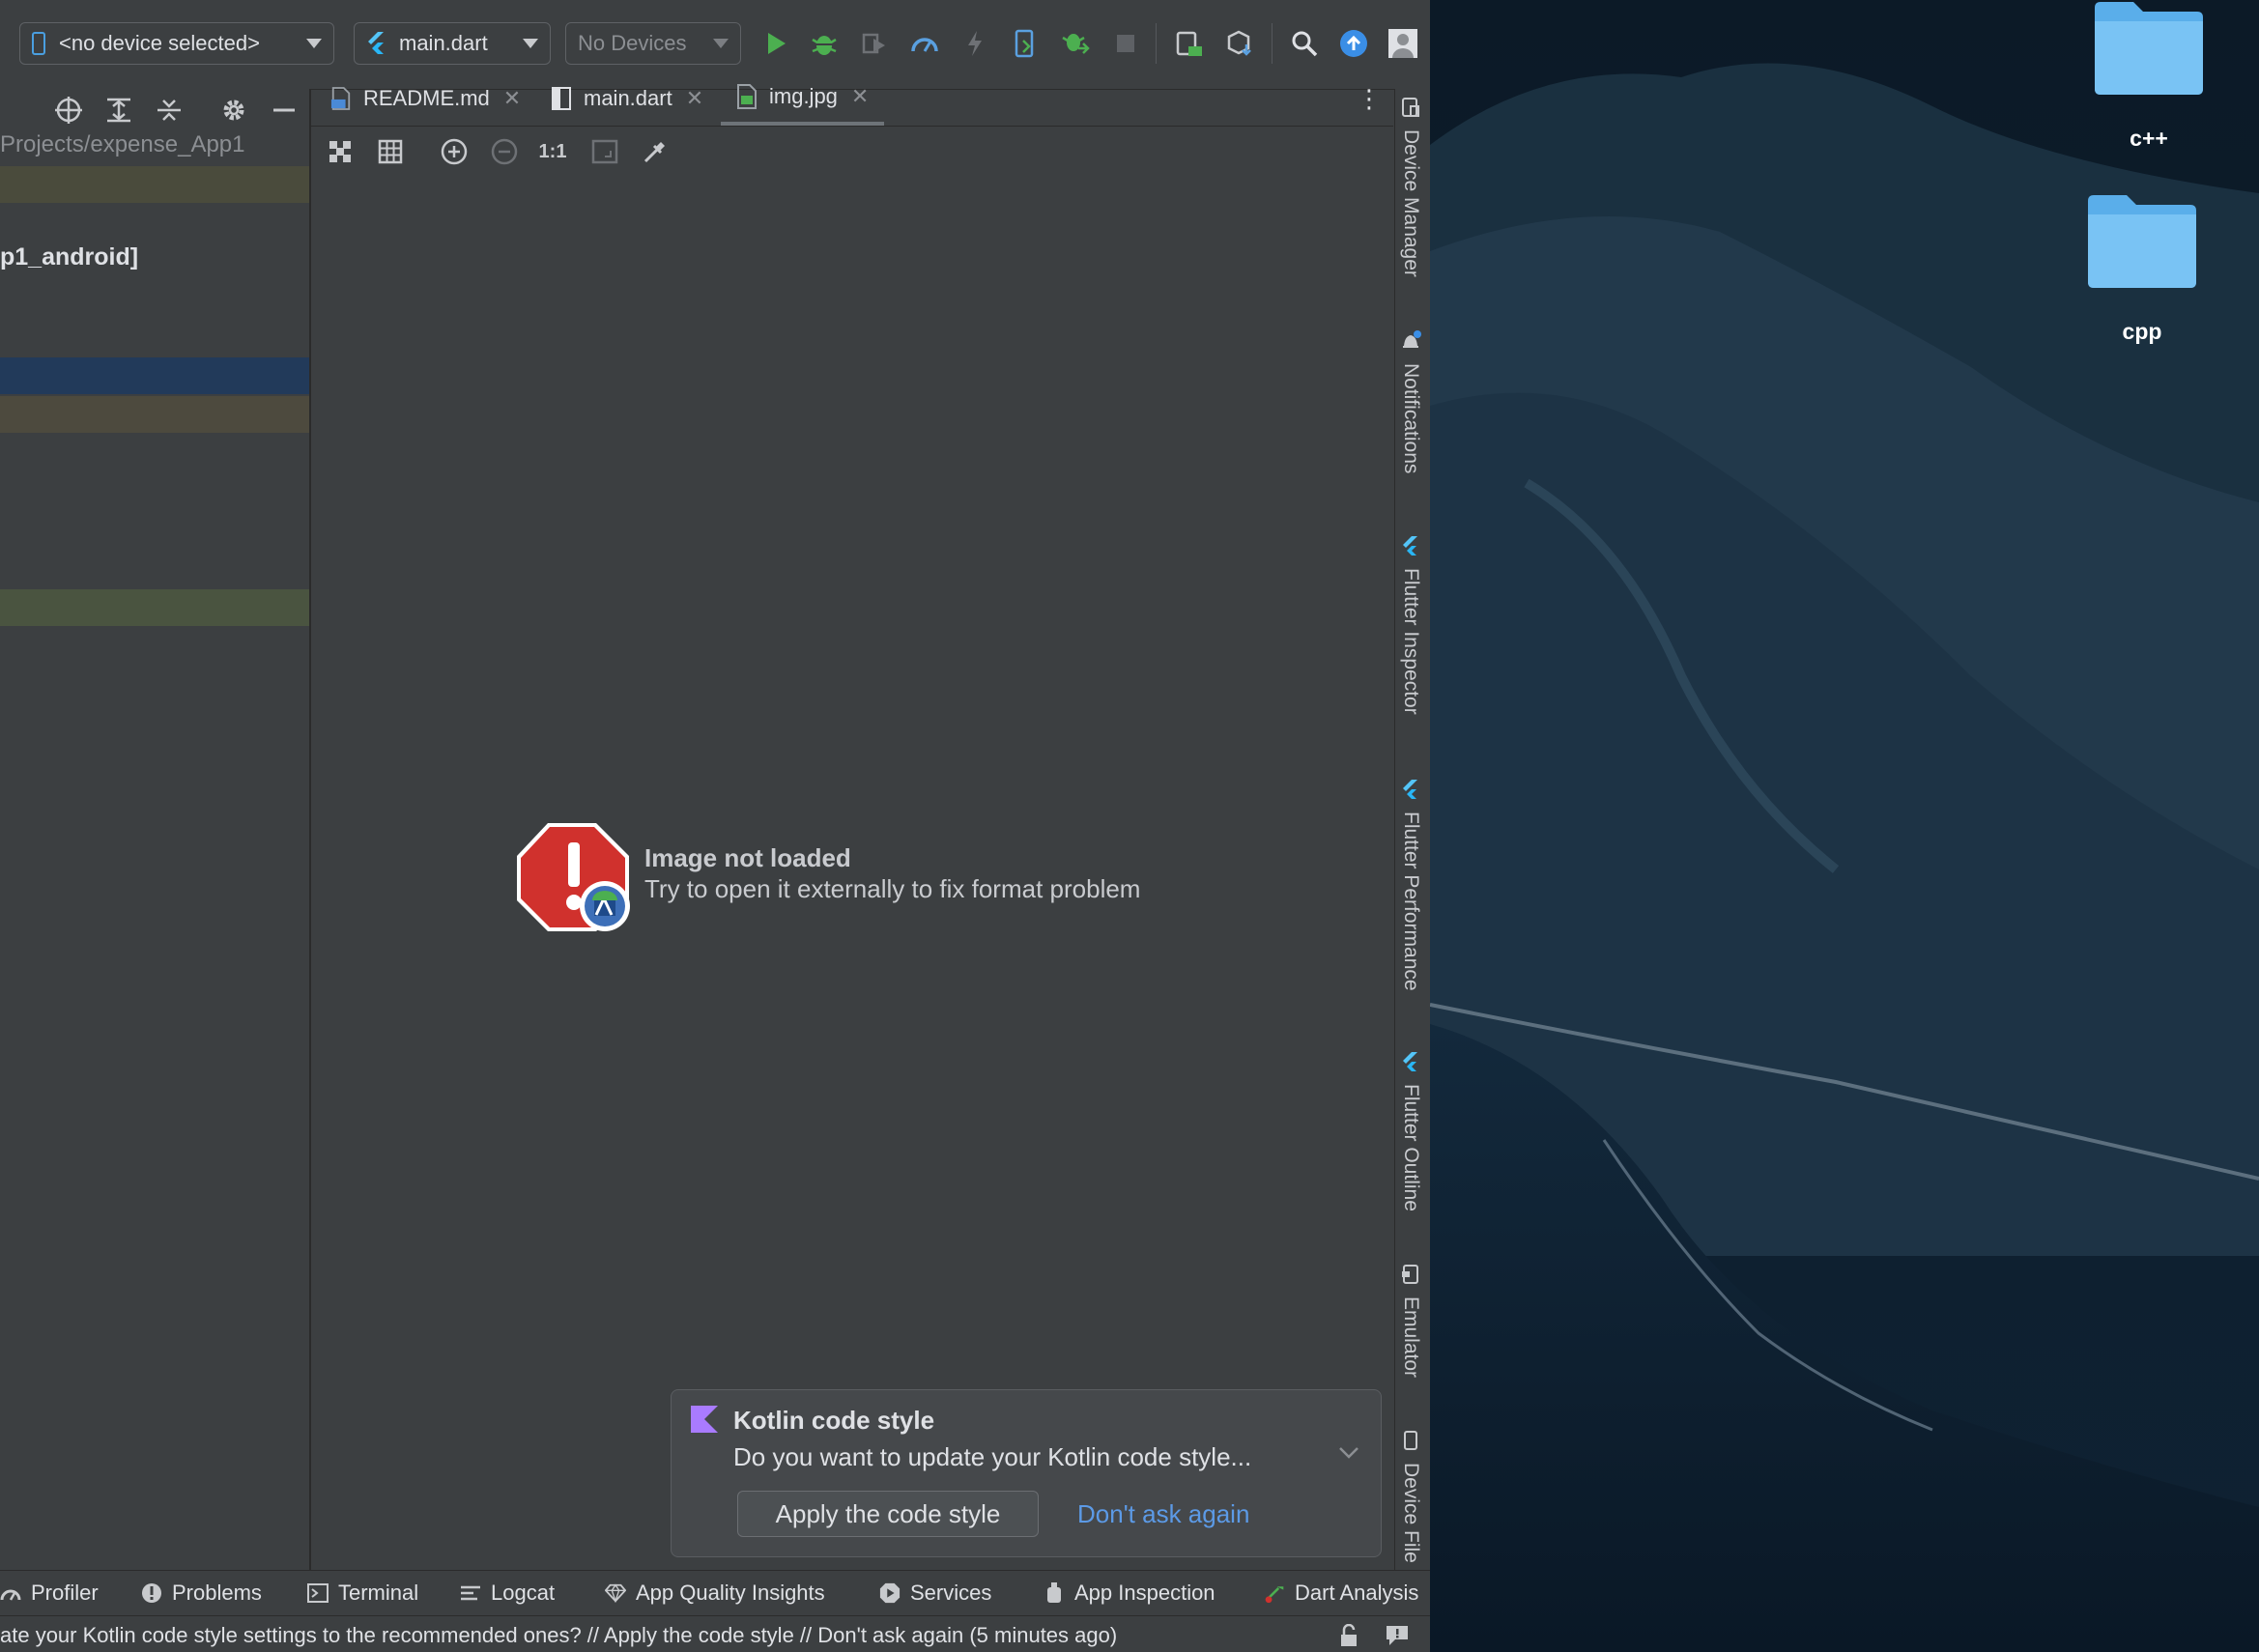  What do you see at coordinates (888, 1514) in the screenshot?
I see `apply-code-style-button: Apply the code style` at bounding box center [888, 1514].